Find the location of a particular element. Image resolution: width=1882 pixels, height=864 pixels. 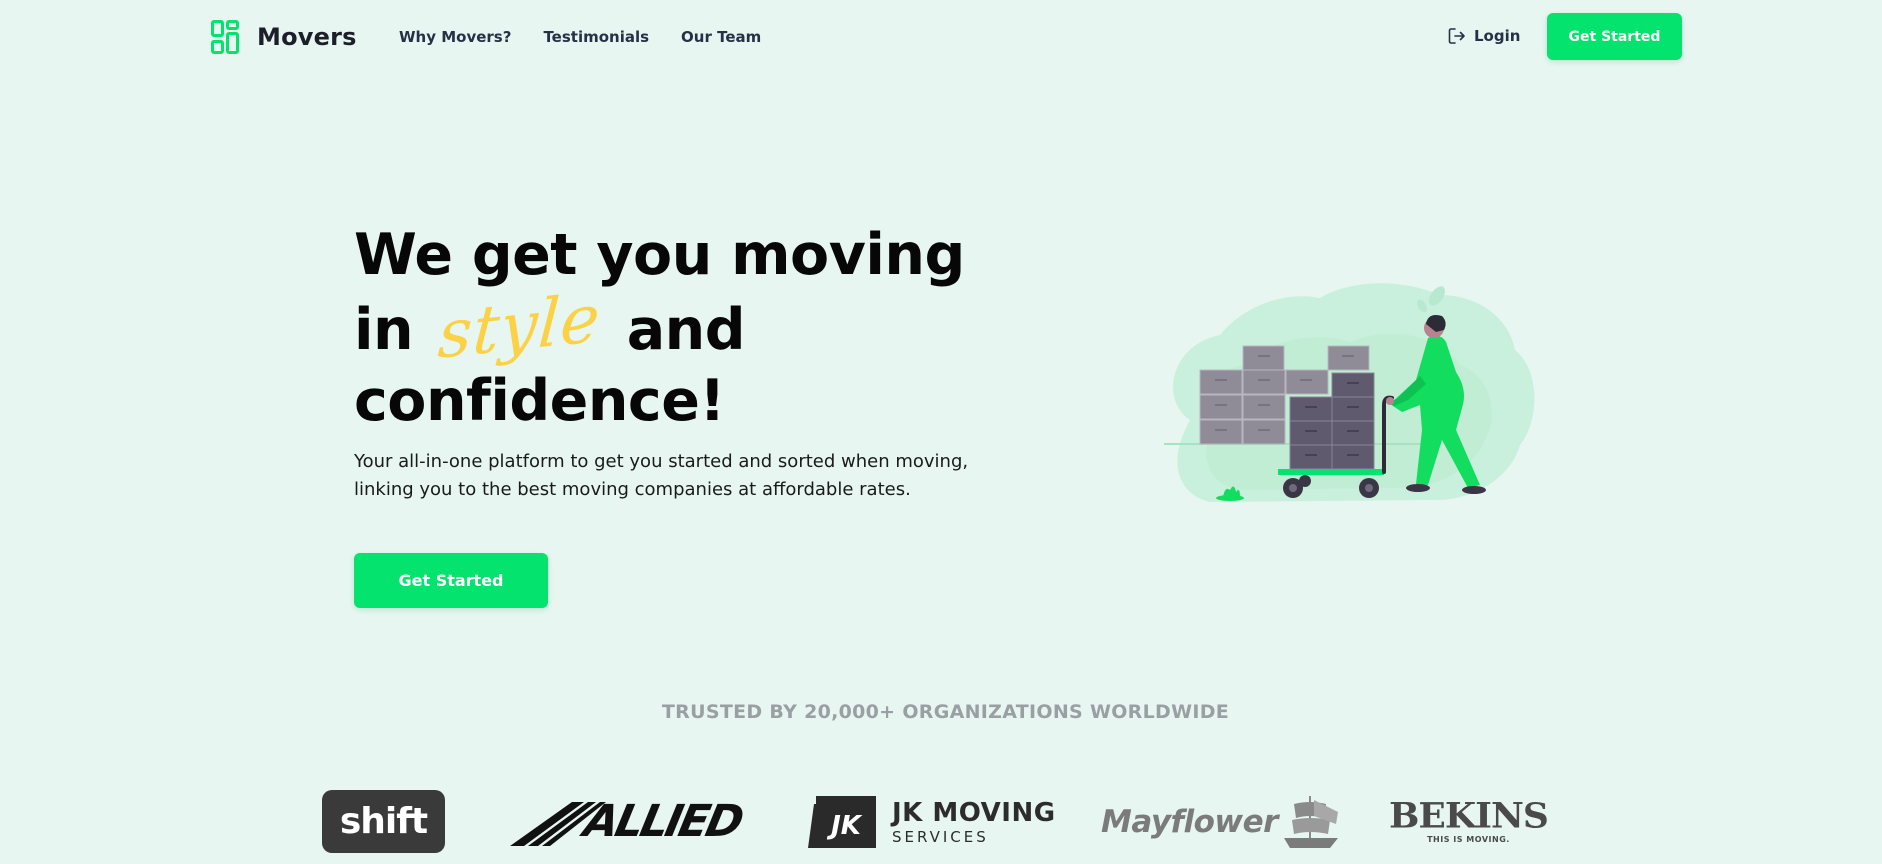

login-link: Login is located at coordinates (1484, 36).